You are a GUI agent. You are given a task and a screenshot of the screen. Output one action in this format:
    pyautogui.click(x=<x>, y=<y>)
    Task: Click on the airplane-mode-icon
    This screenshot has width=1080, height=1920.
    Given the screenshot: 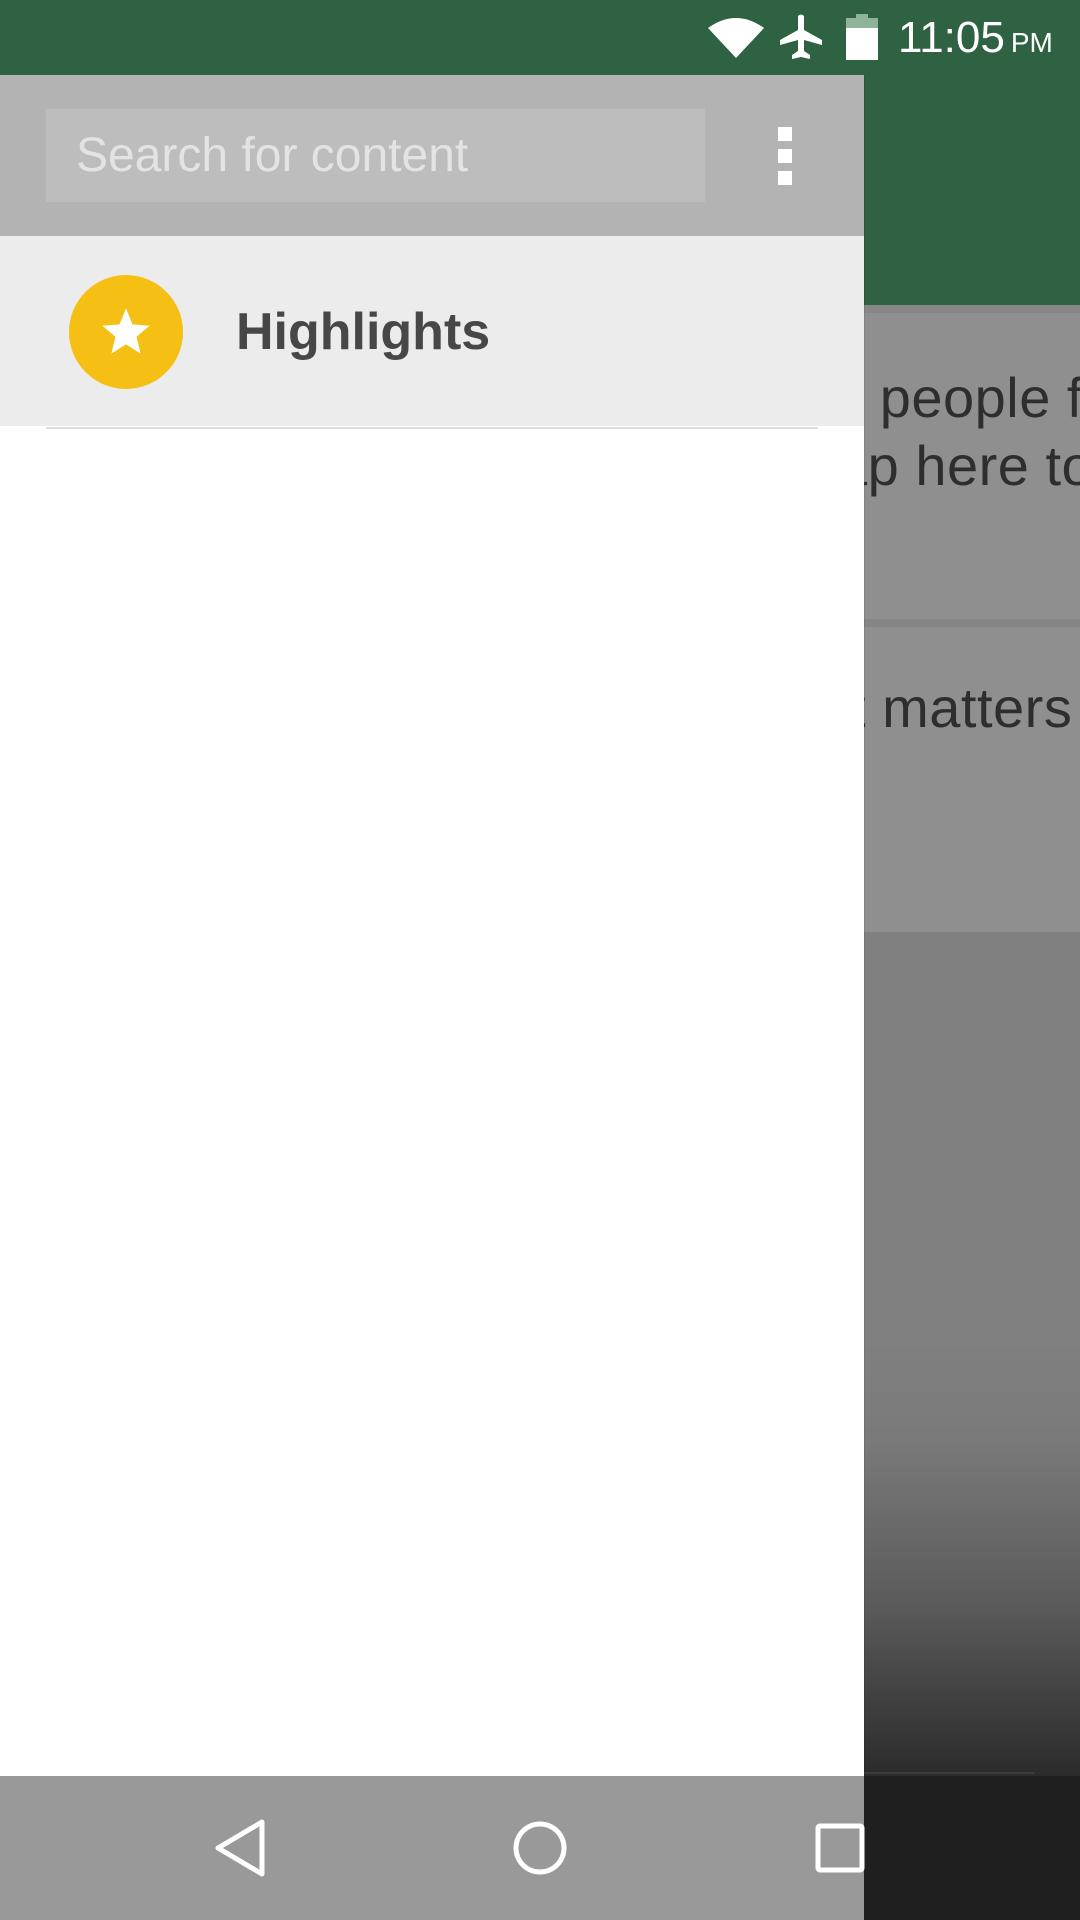 What is the action you would take?
    pyautogui.click(x=801, y=36)
    